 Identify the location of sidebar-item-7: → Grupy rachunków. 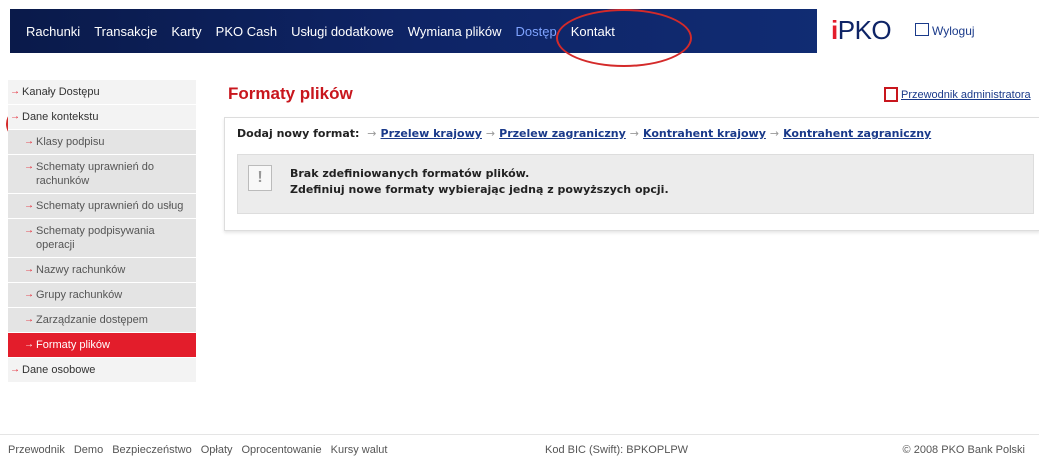
(102, 295).